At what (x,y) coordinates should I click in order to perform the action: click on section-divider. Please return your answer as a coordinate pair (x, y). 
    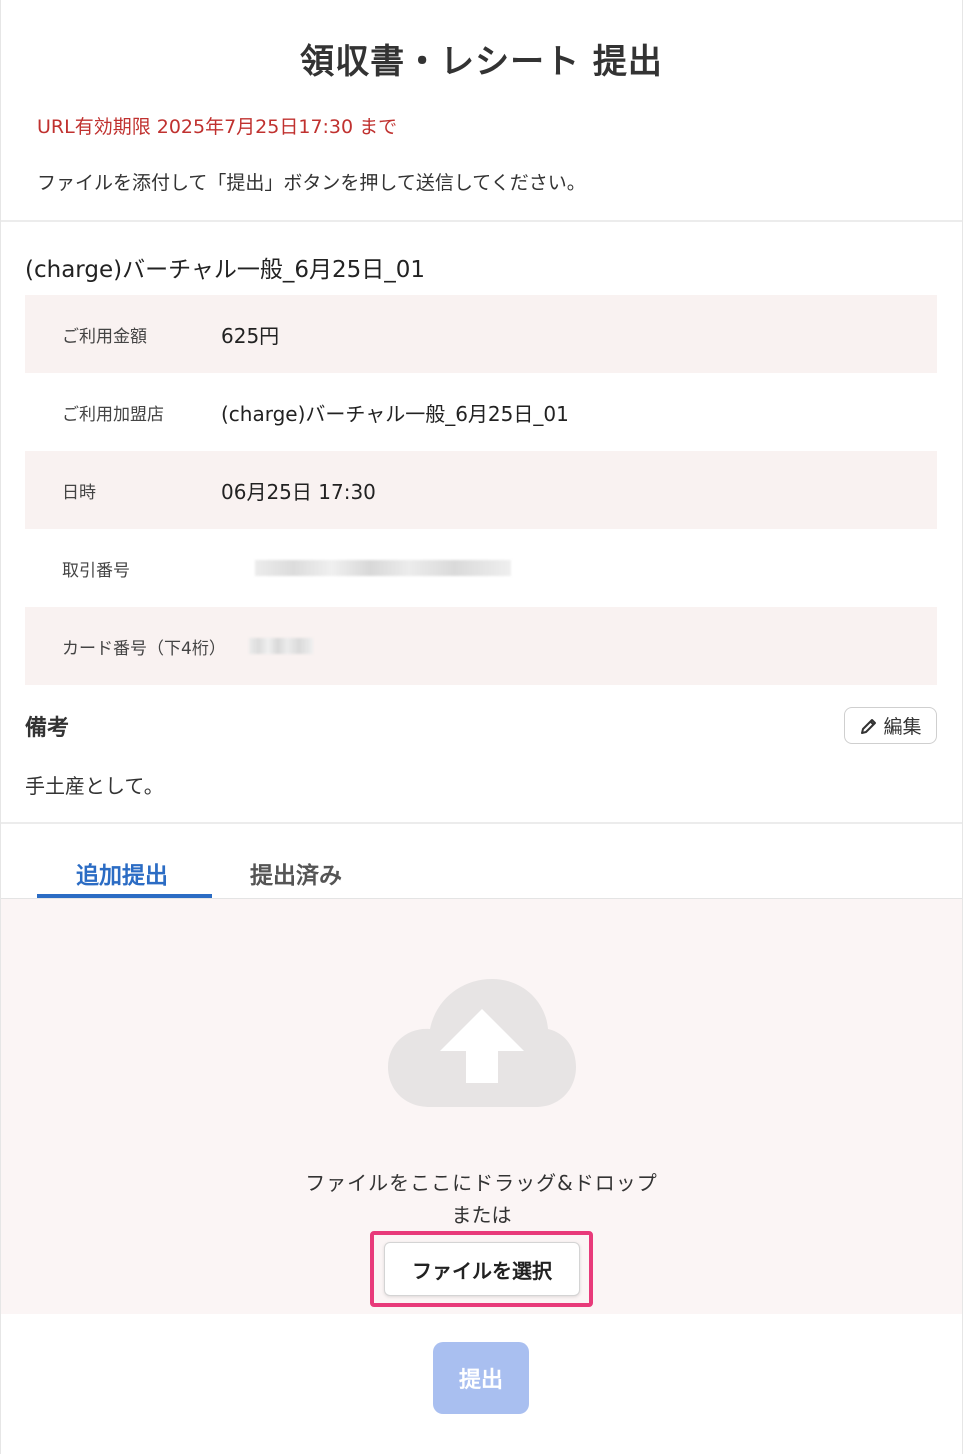
    Looking at the image, I should click on (481, 823).